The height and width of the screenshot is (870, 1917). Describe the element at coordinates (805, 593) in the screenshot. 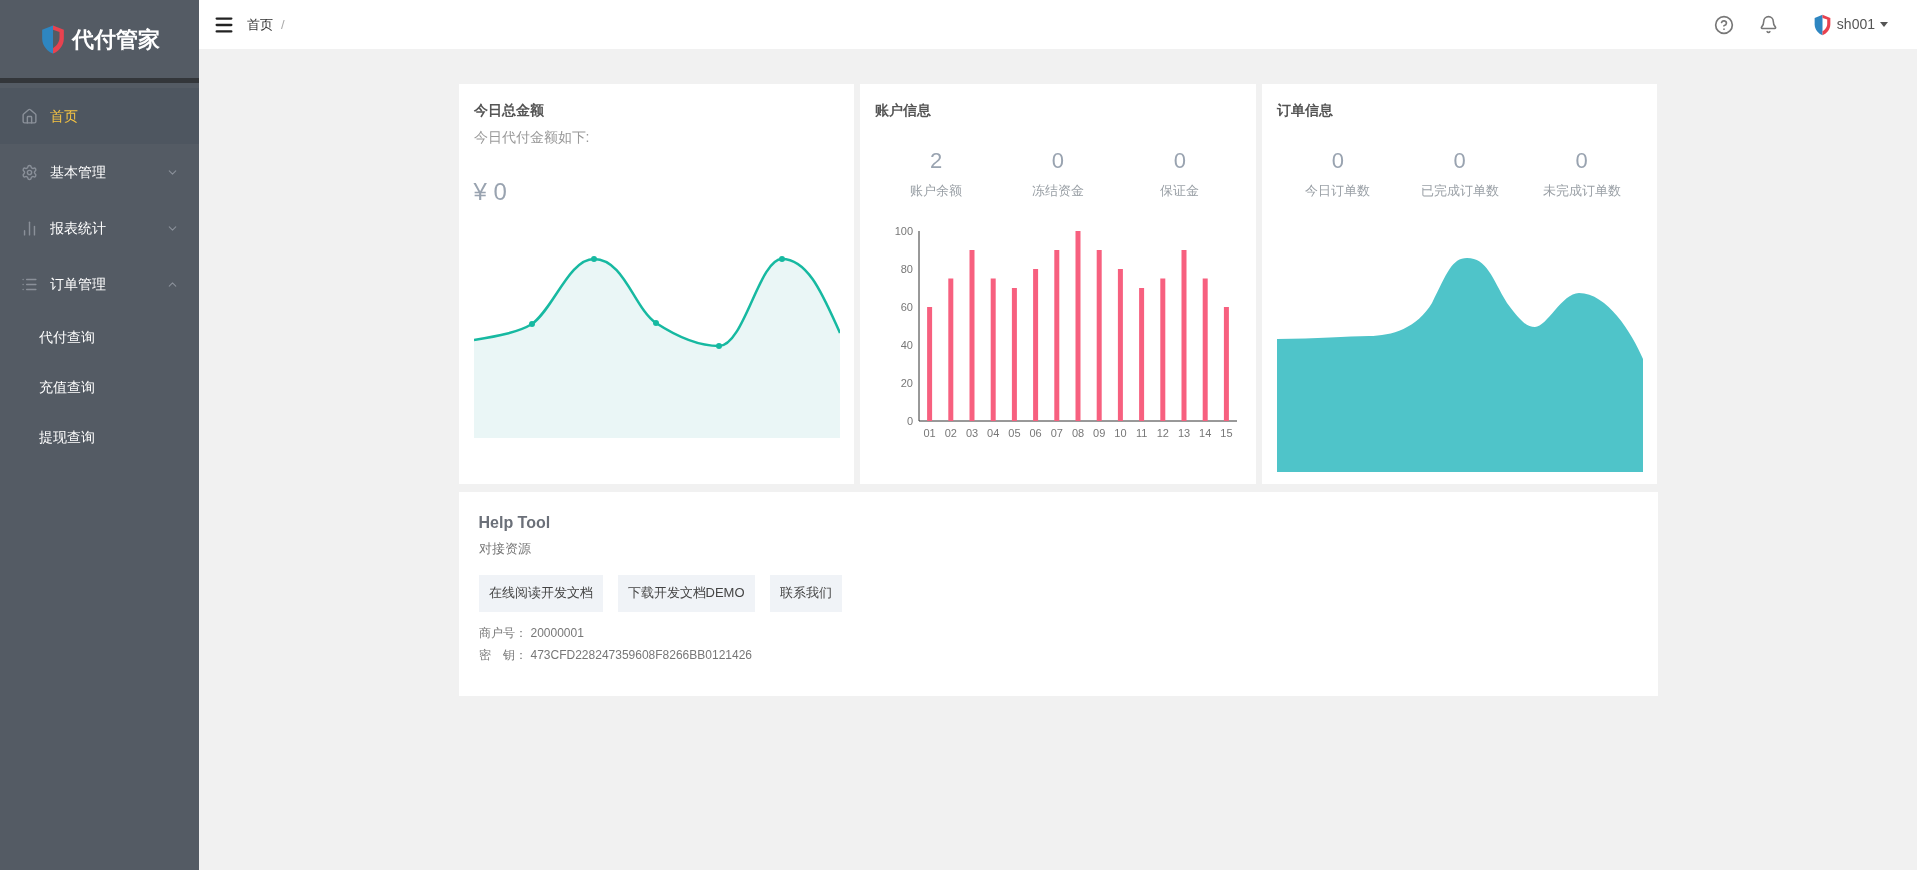

I see `resource-button: 联系我们` at that location.